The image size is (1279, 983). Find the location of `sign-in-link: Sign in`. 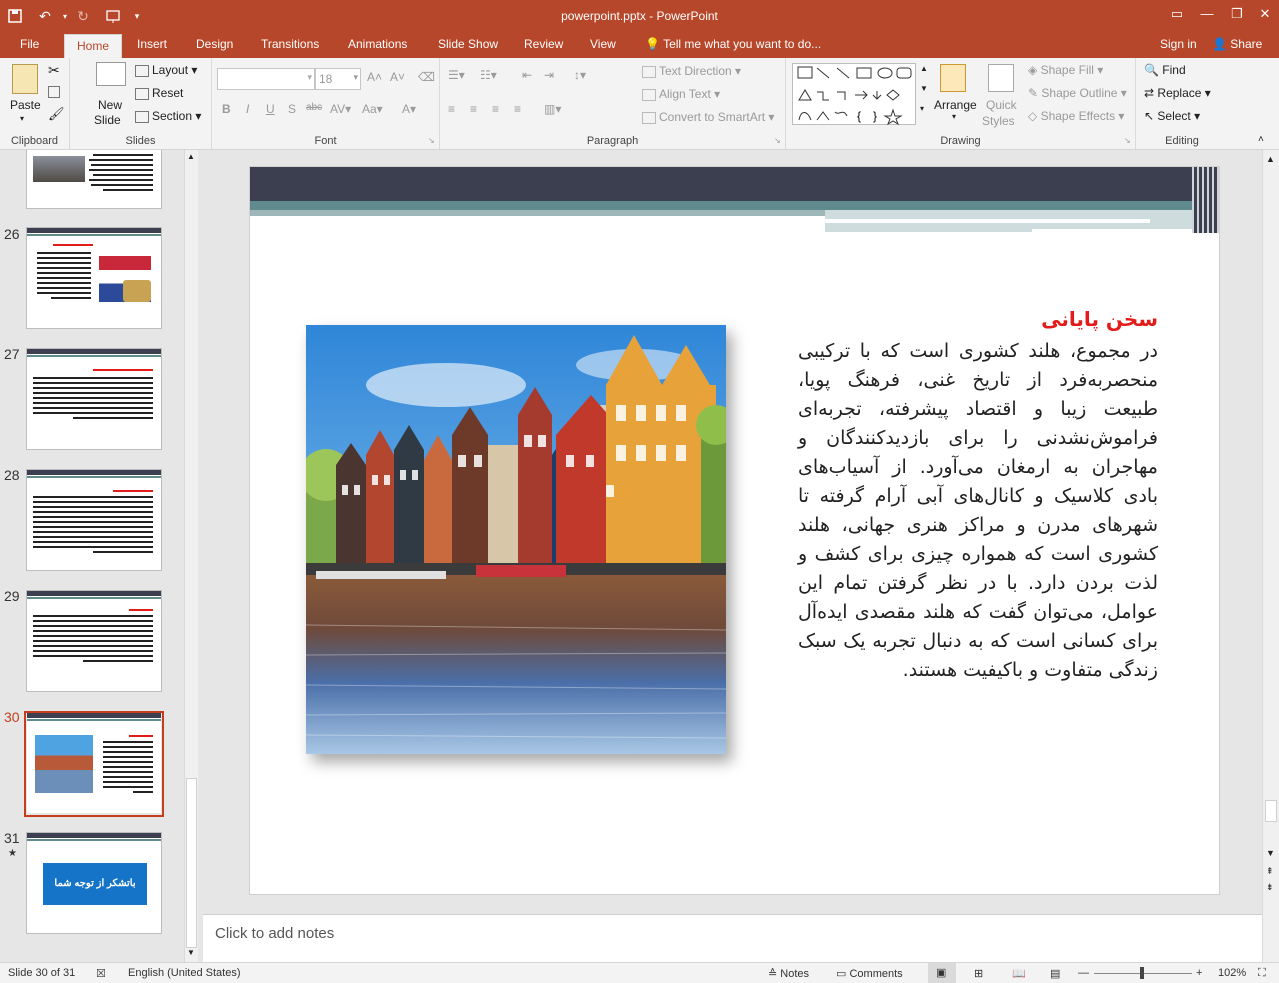

sign-in-link: Sign in is located at coordinates (1178, 44).